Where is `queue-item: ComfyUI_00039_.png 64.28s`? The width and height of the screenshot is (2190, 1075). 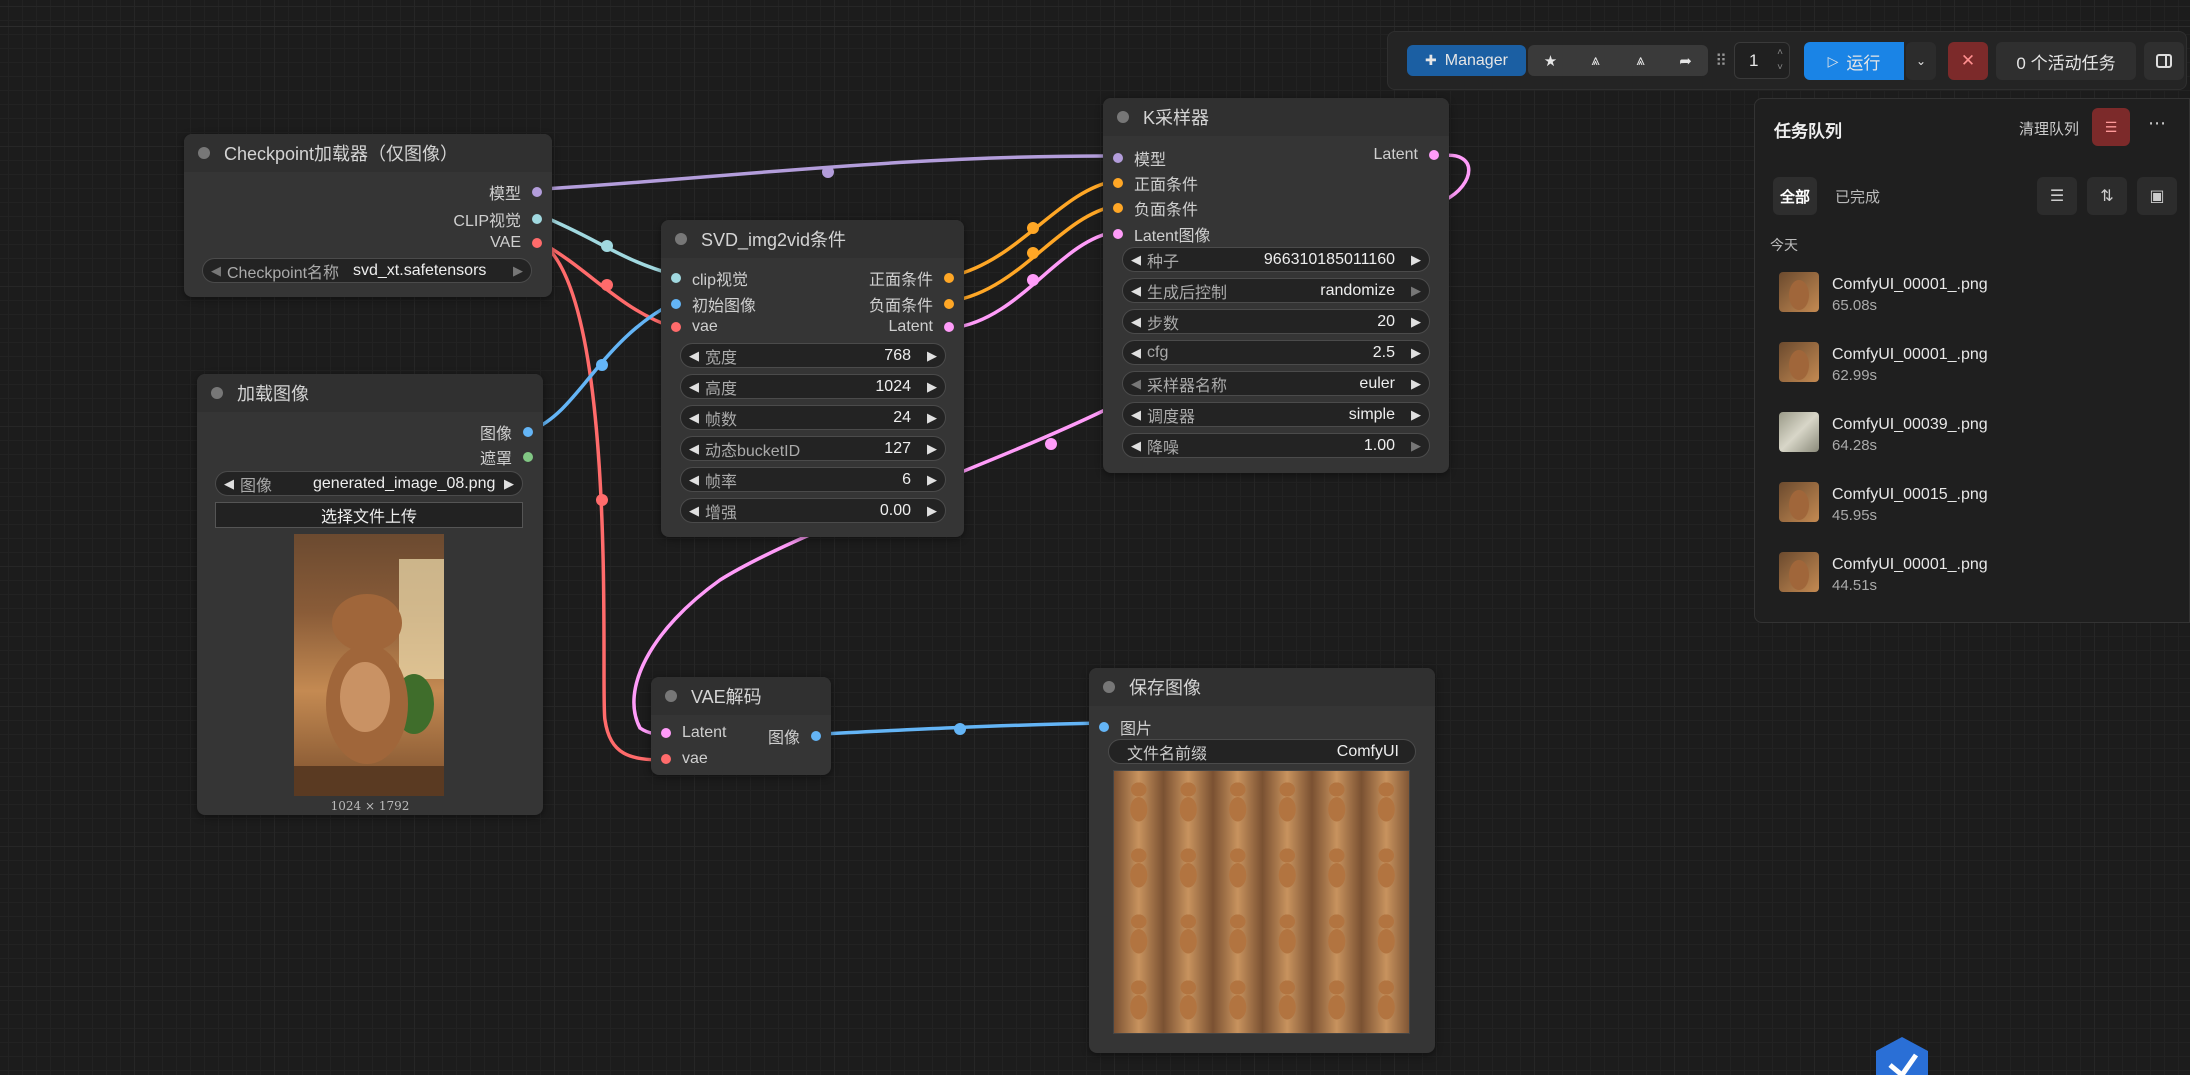 queue-item: ComfyUI_00039_.png 64.28s is located at coordinates (1974, 432).